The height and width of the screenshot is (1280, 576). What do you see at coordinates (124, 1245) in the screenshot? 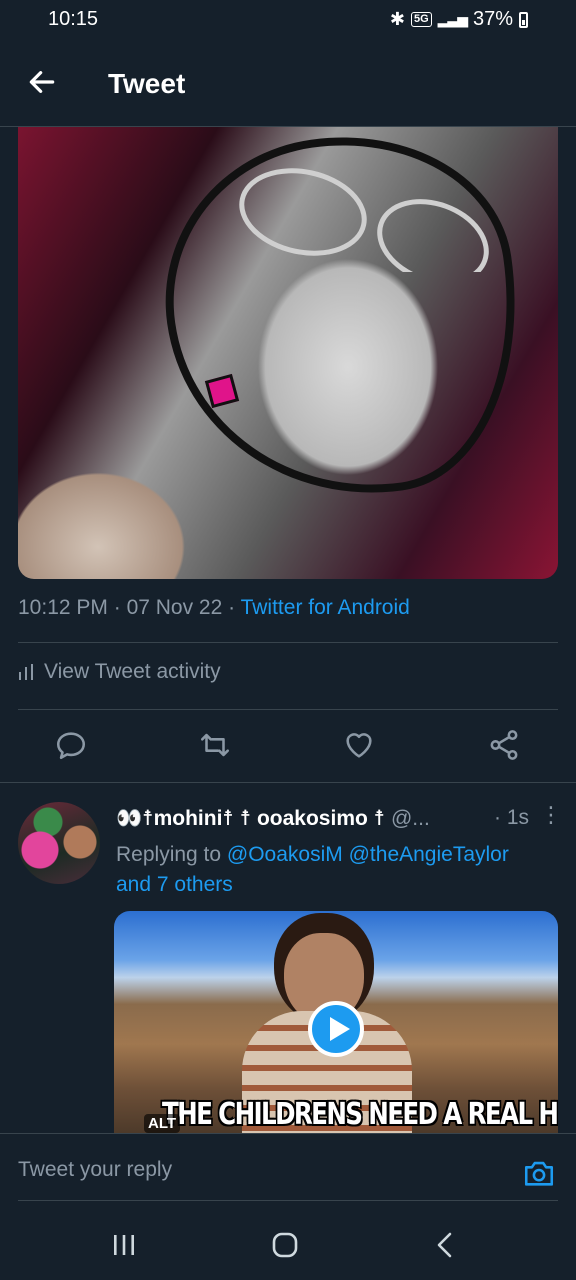
I see `recent-apps-icon` at bounding box center [124, 1245].